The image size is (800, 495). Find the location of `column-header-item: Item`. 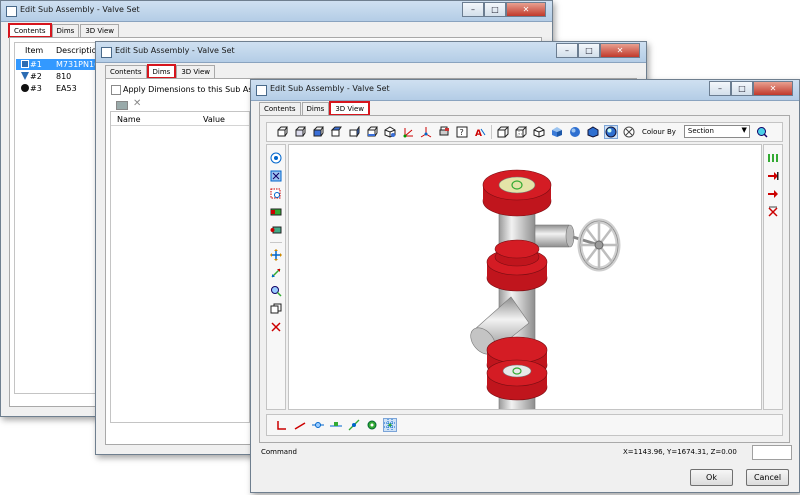

column-header-item: Item is located at coordinates (34, 50).